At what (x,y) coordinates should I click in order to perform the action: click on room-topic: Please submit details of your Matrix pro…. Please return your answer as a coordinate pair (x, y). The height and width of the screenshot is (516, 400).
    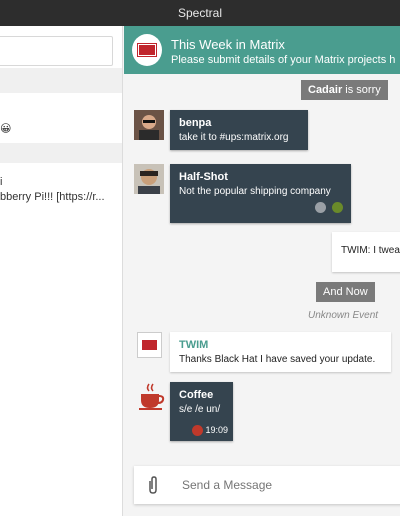
    Looking at the image, I should click on (283, 60).